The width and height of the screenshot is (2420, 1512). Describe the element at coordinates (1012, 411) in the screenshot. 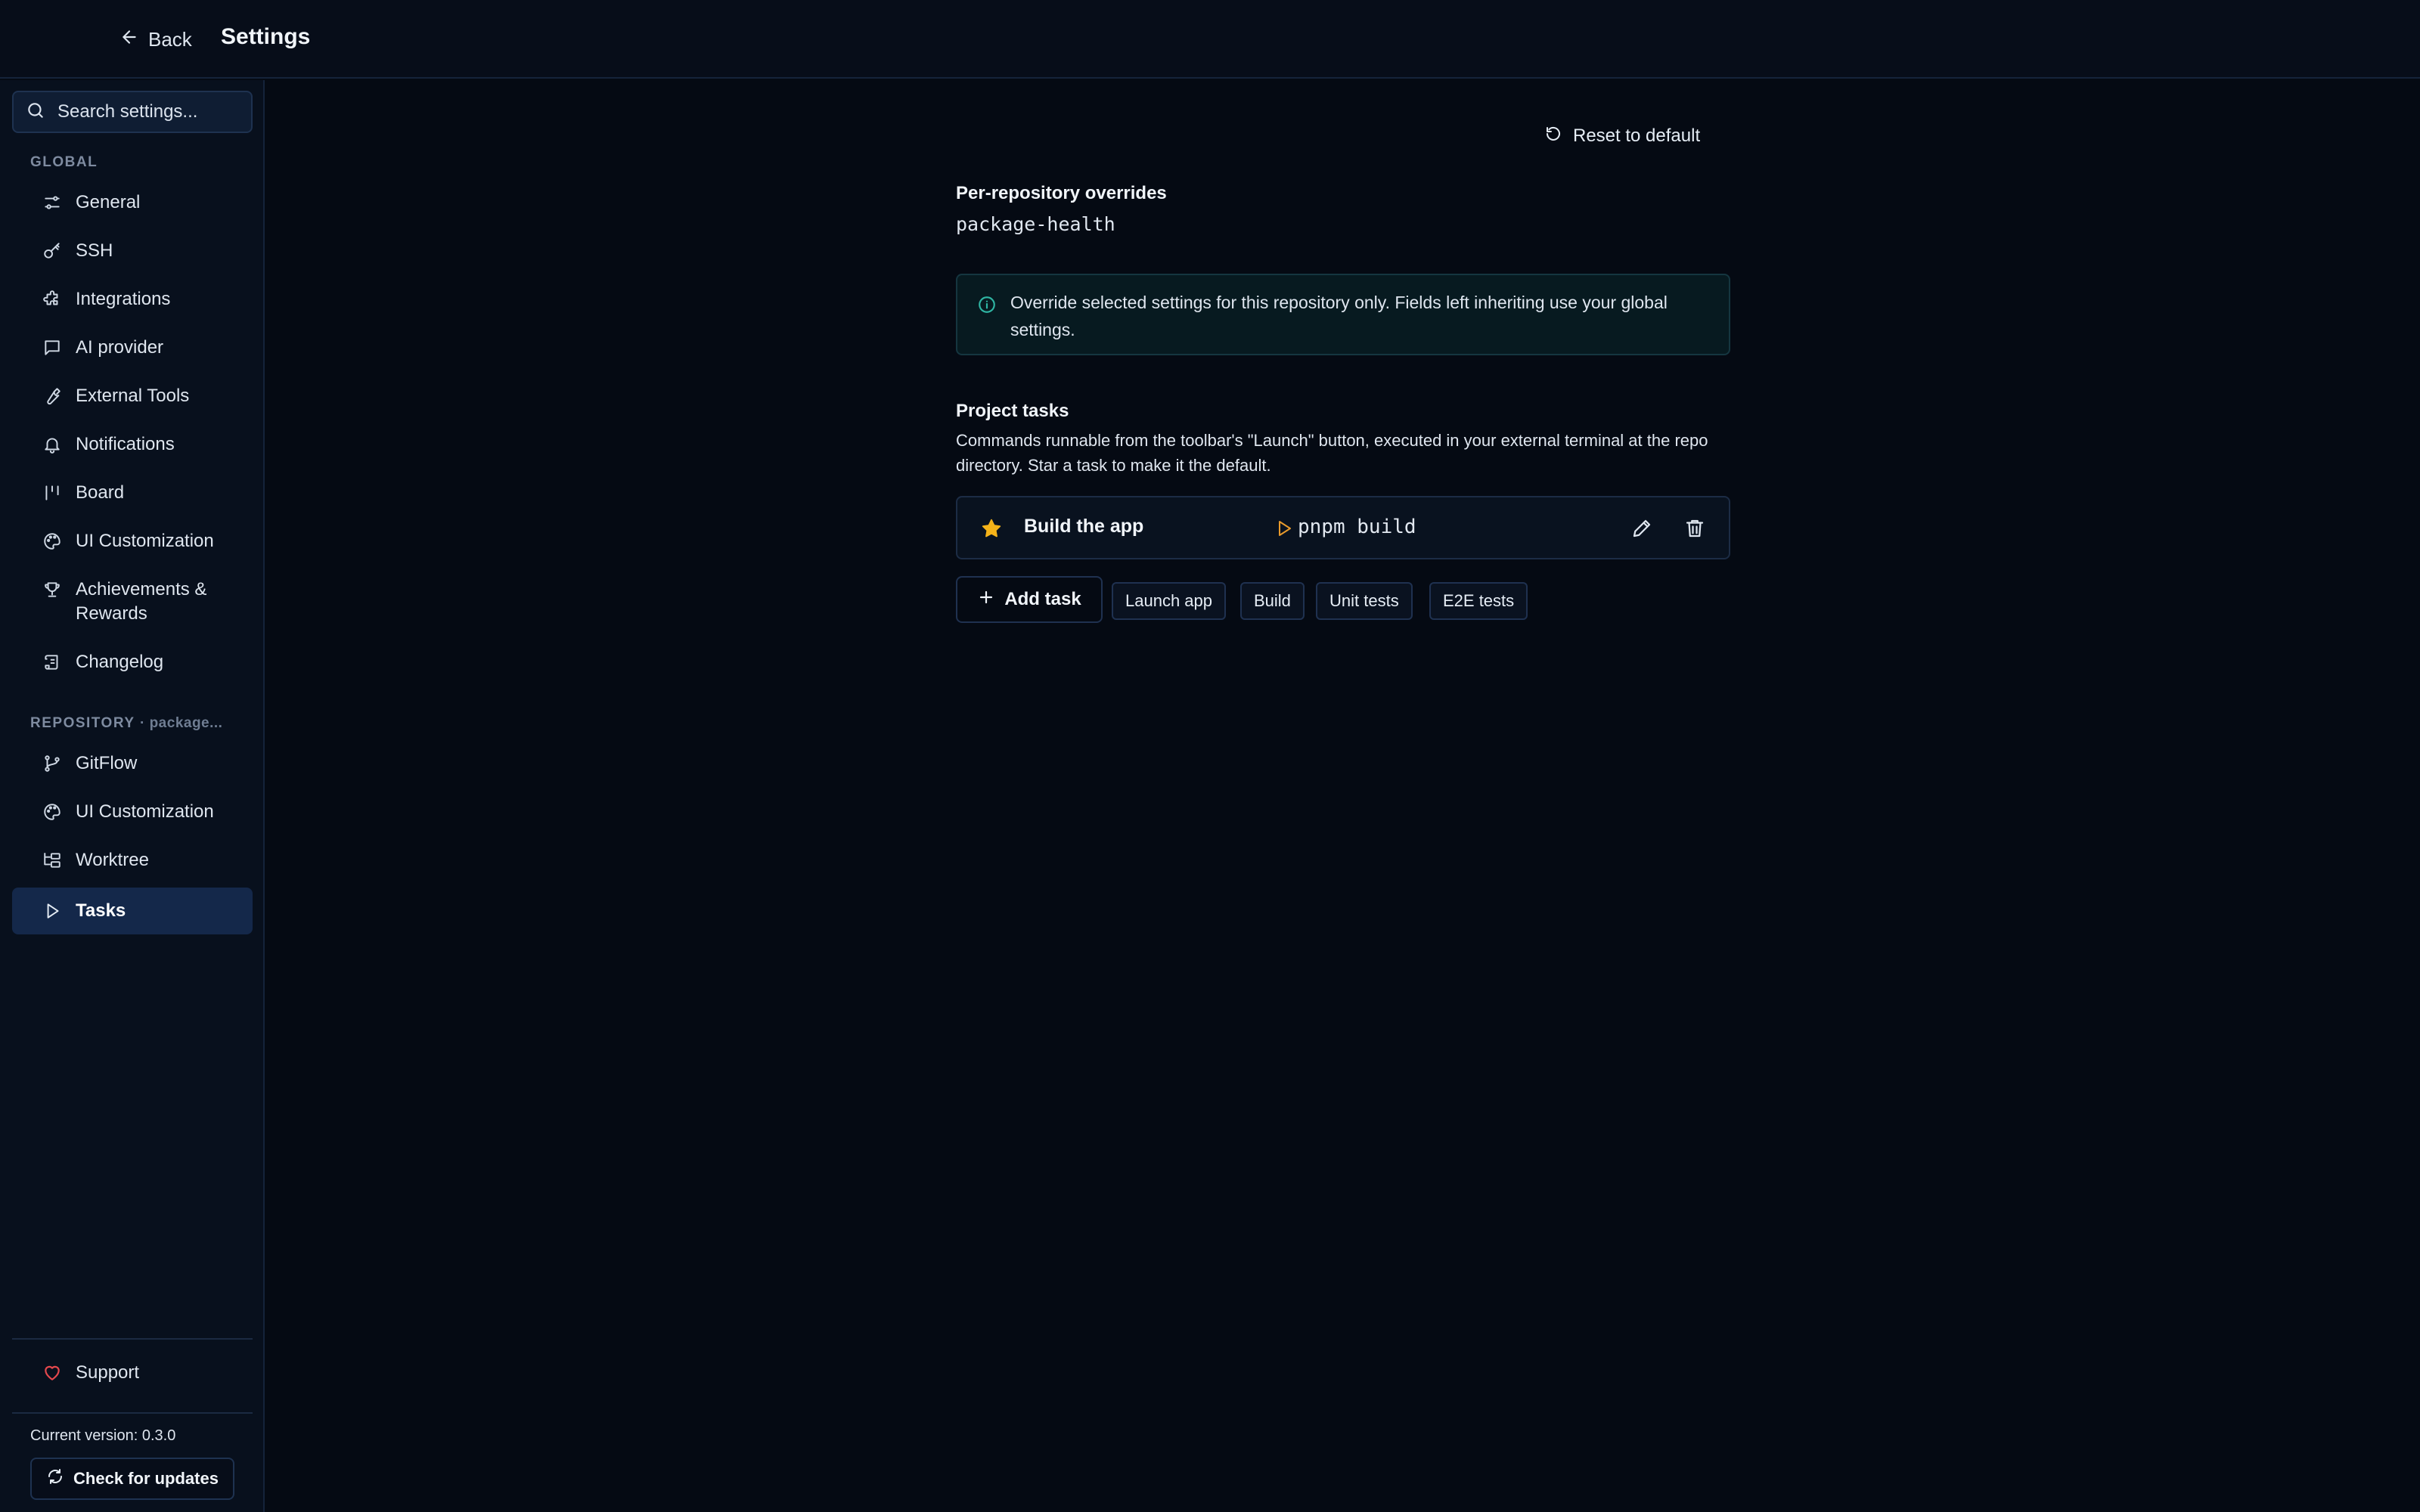

I see `project-tasks-title: Project tasks` at that location.